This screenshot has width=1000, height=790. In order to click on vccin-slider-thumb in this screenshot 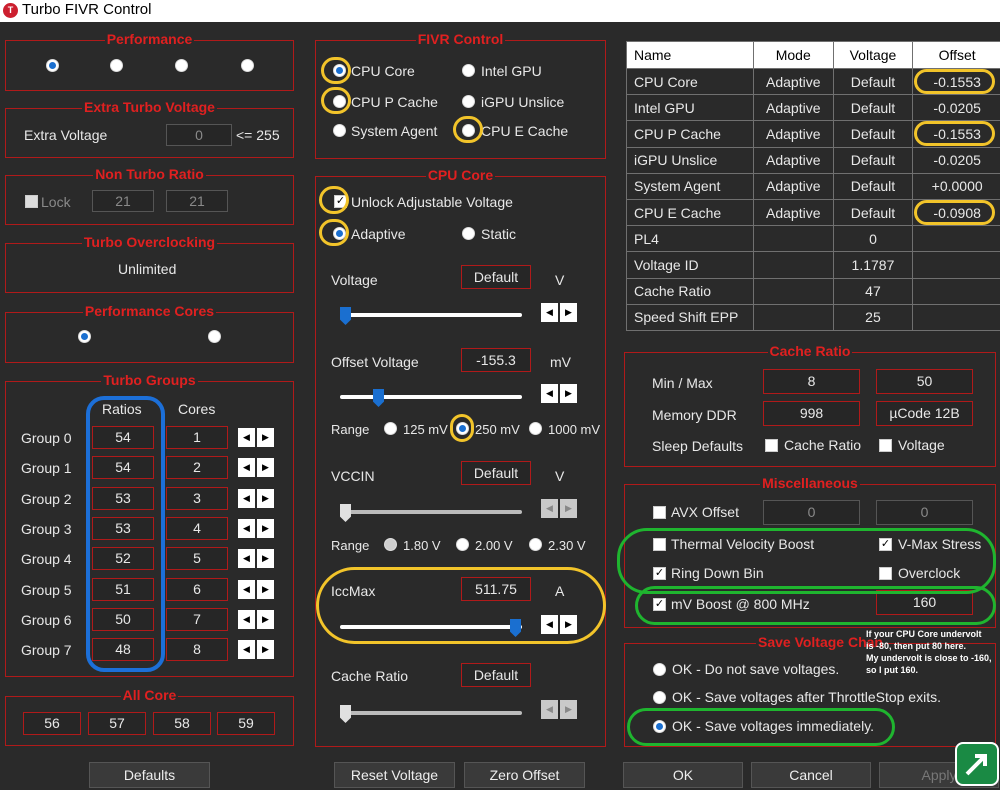, I will do `click(345, 513)`.